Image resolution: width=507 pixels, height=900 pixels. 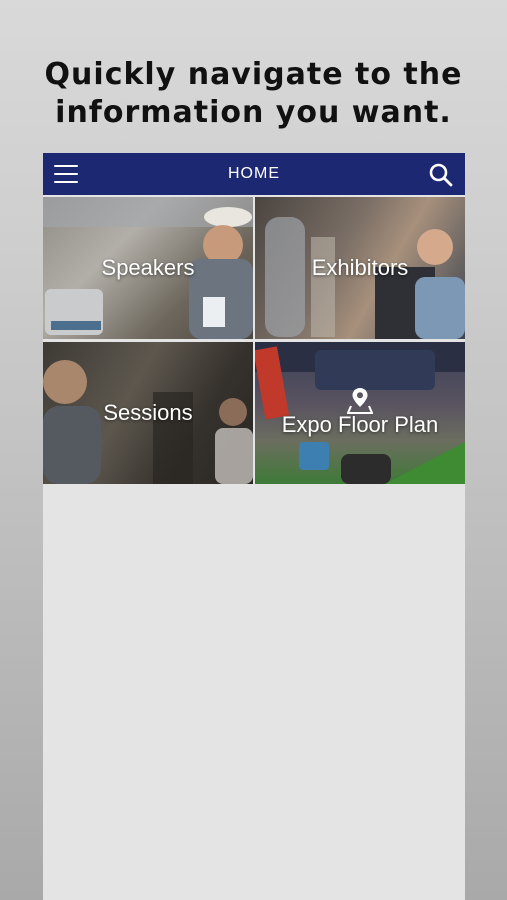 I want to click on page-title: HOME, so click(x=254, y=173).